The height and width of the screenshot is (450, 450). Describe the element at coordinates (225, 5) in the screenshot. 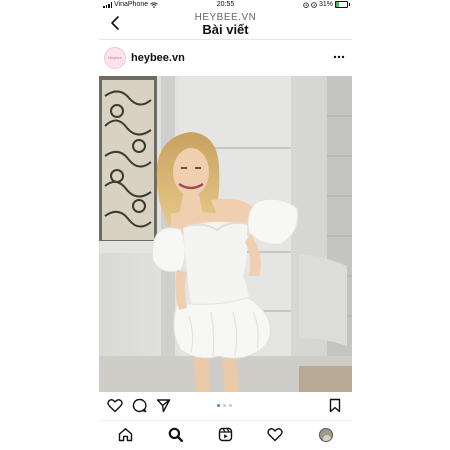

I see `status-bar: VinaPhone 20:55 31%` at that location.